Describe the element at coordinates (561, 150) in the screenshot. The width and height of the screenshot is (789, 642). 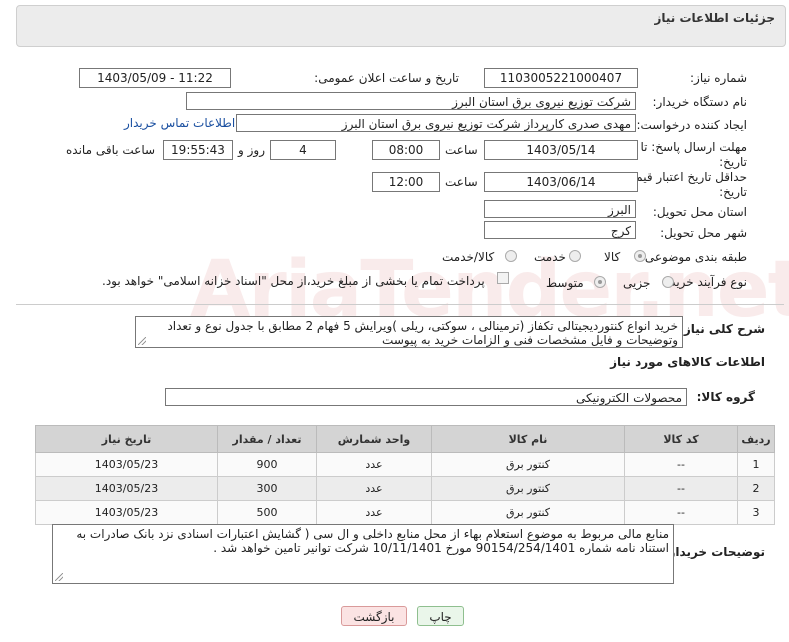
I see `deadline-date-field: 1403/05/14` at that location.